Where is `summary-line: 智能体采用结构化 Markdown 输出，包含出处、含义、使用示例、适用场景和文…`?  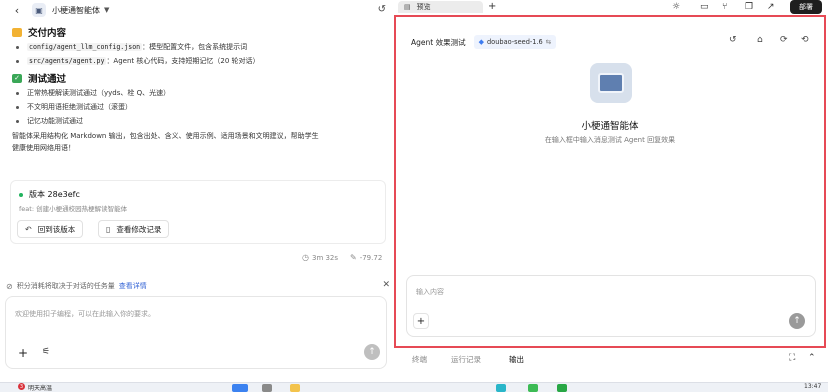 summary-line: 智能体采用结构化 Markdown 输出，包含出处、含义、使用示例、适用场景和文… is located at coordinates (165, 136).